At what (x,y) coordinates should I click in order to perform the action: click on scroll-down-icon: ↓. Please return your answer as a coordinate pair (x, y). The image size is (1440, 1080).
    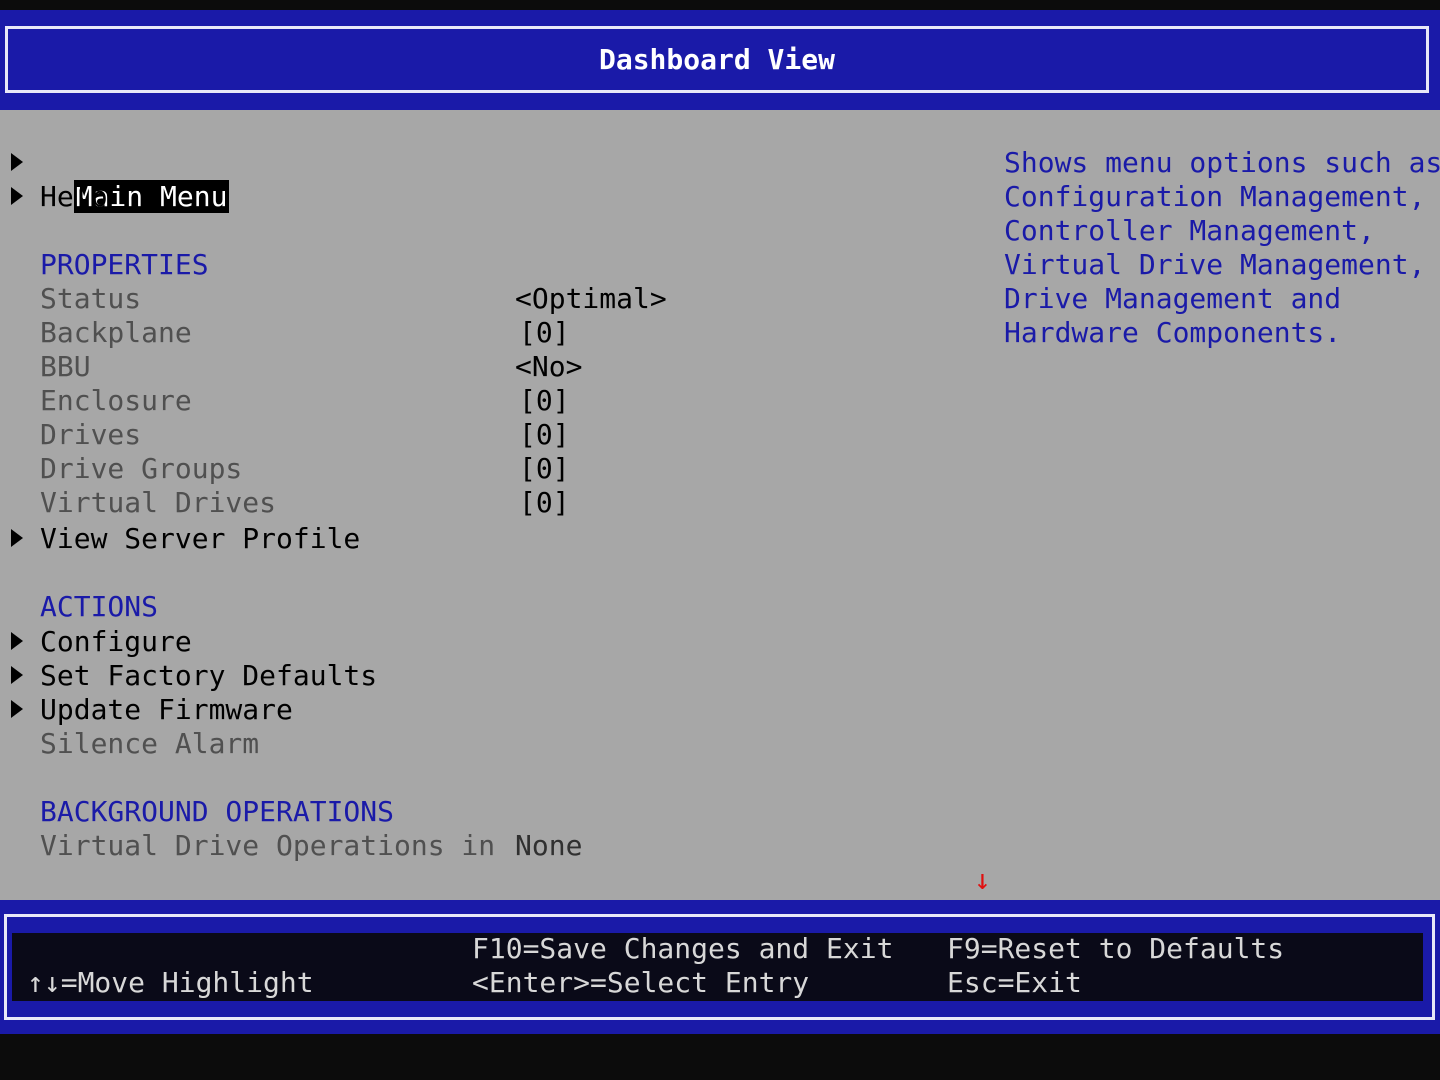
    Looking at the image, I should click on (982, 880).